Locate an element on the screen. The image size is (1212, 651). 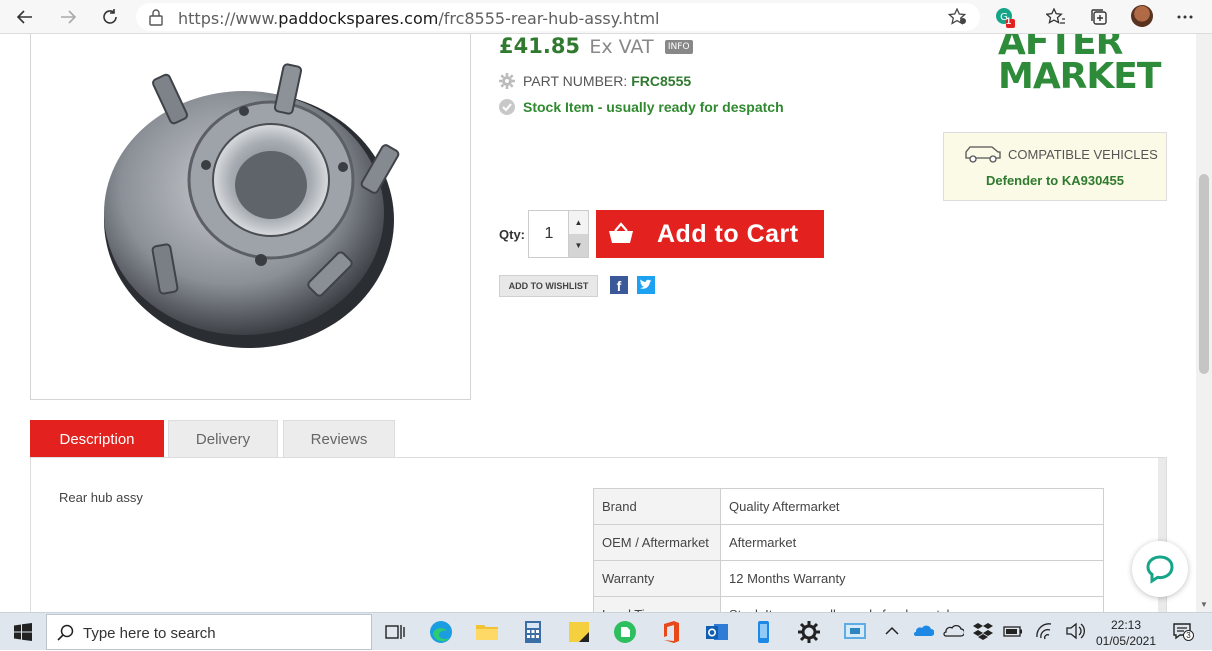
refresh-icon is located at coordinates (110, 17).